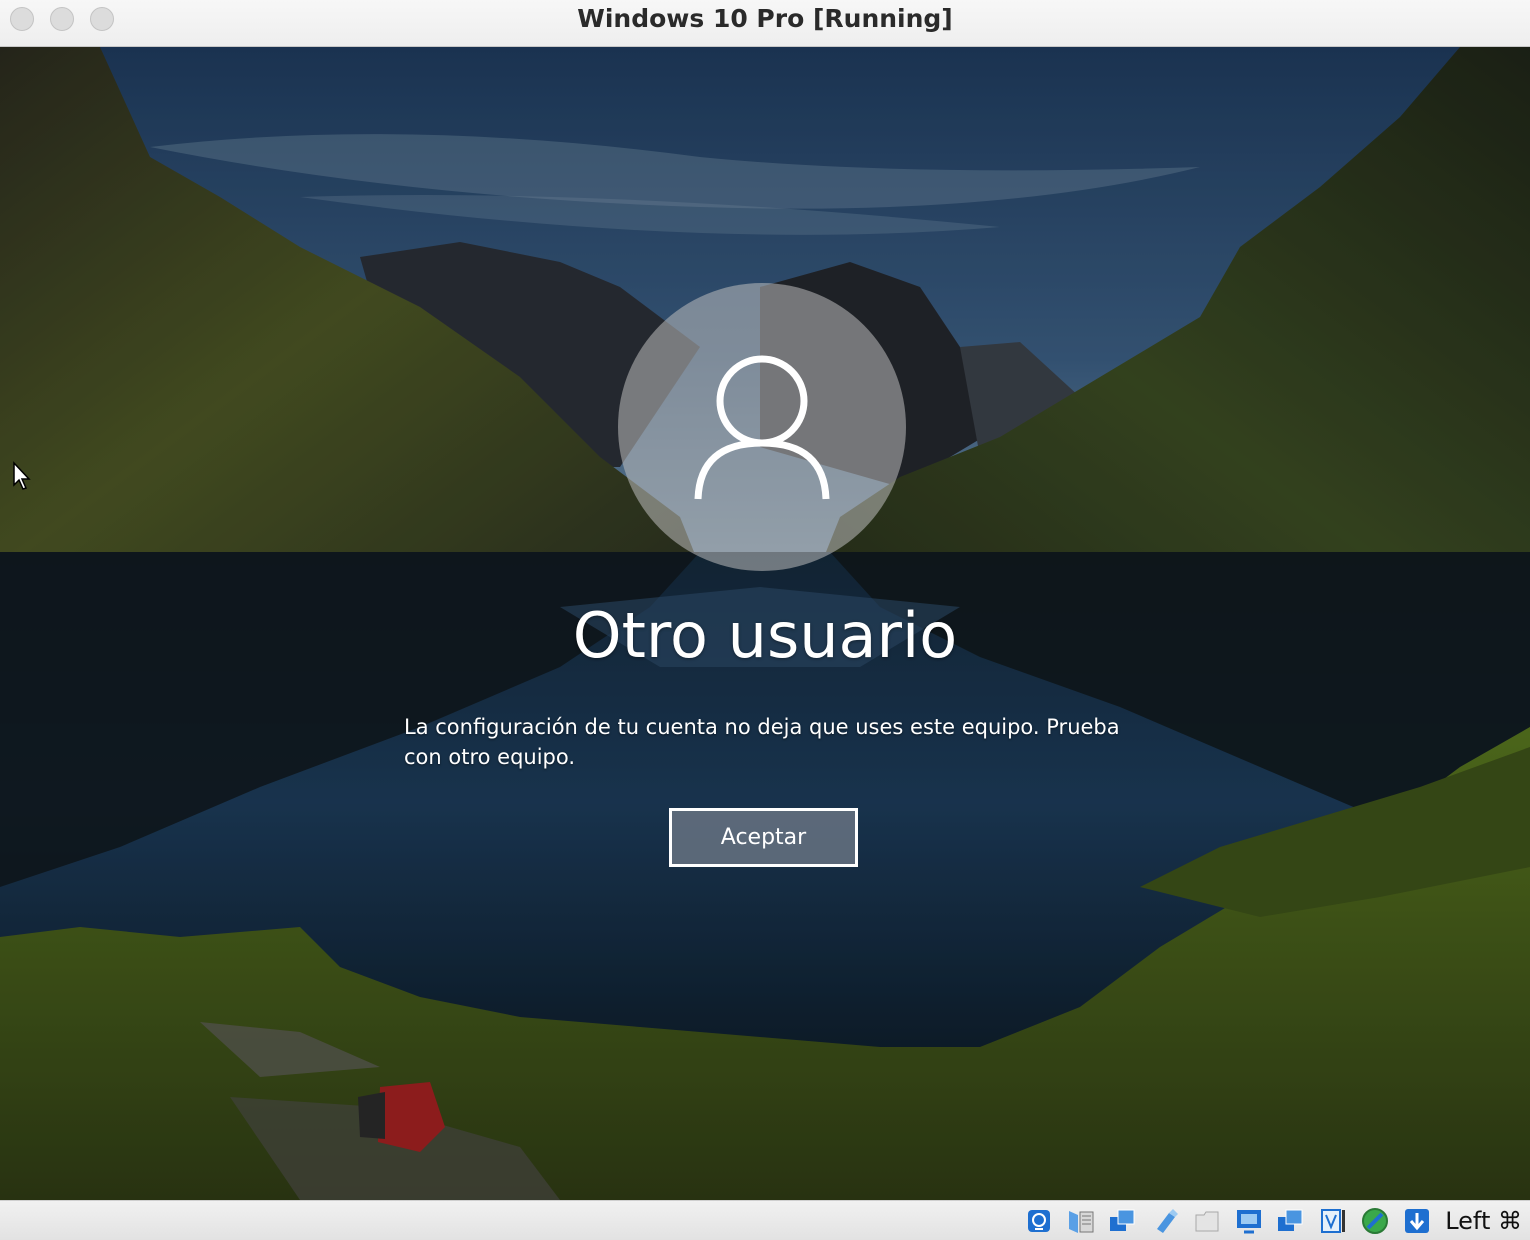 This screenshot has height=1240, width=1530. Describe the element at coordinates (1375, 1221) in the screenshot. I see `mouse-integration-icon` at that location.